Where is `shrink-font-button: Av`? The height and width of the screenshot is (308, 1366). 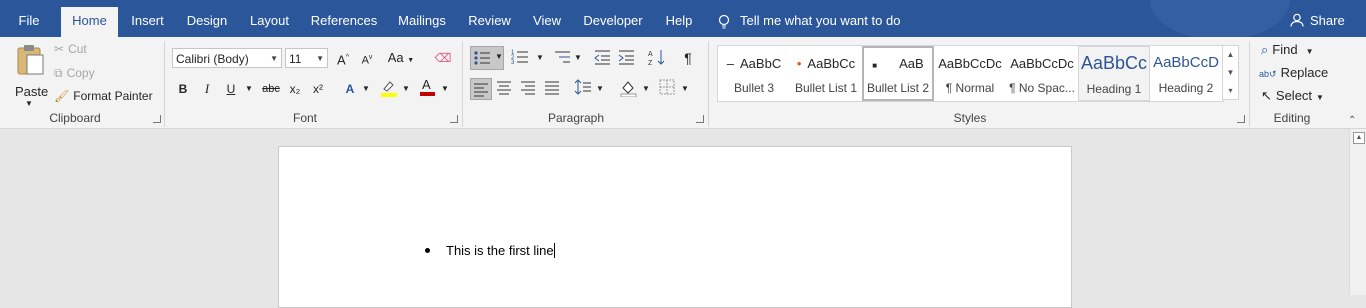
shrink-font-button: Av is located at coordinates (367, 58).